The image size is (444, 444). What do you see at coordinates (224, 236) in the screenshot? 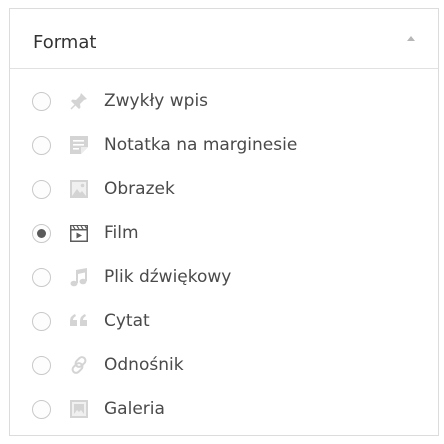
I see `format-option-video: Film` at bounding box center [224, 236].